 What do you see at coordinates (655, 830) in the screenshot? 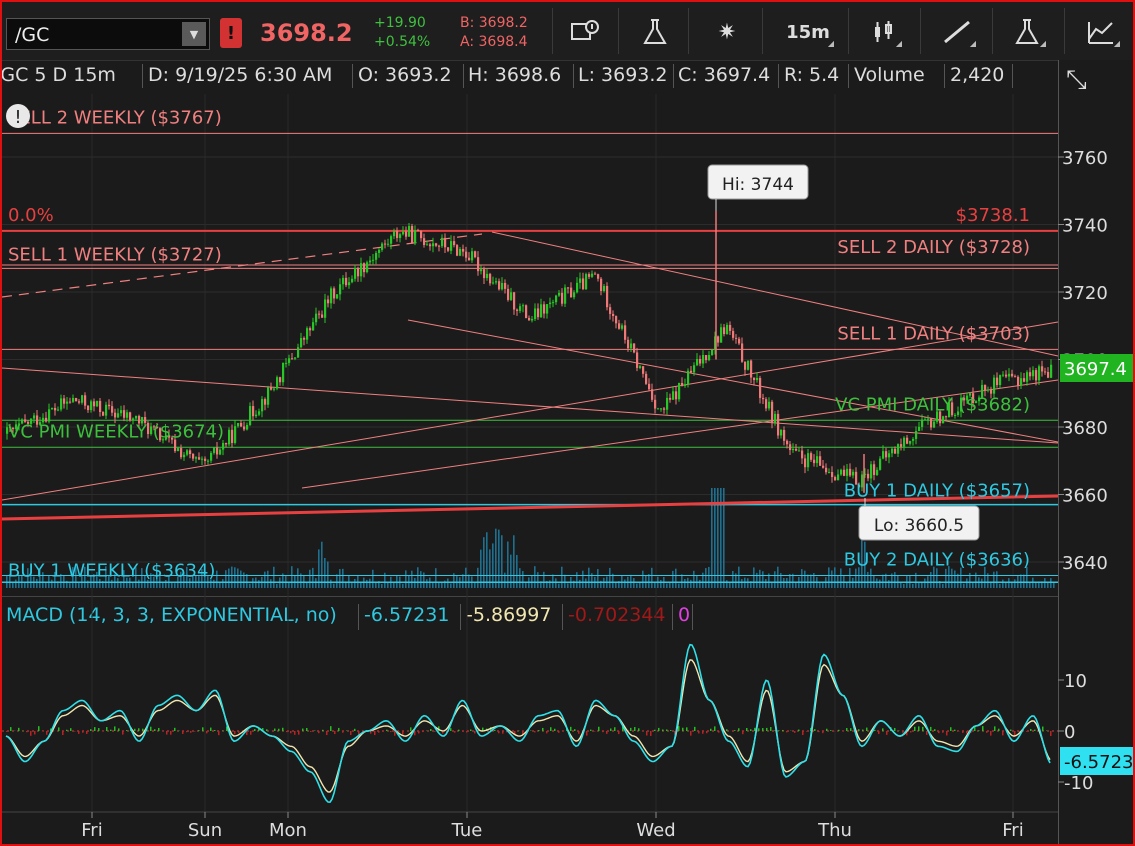
I see `time-axis-label: Wed` at bounding box center [655, 830].